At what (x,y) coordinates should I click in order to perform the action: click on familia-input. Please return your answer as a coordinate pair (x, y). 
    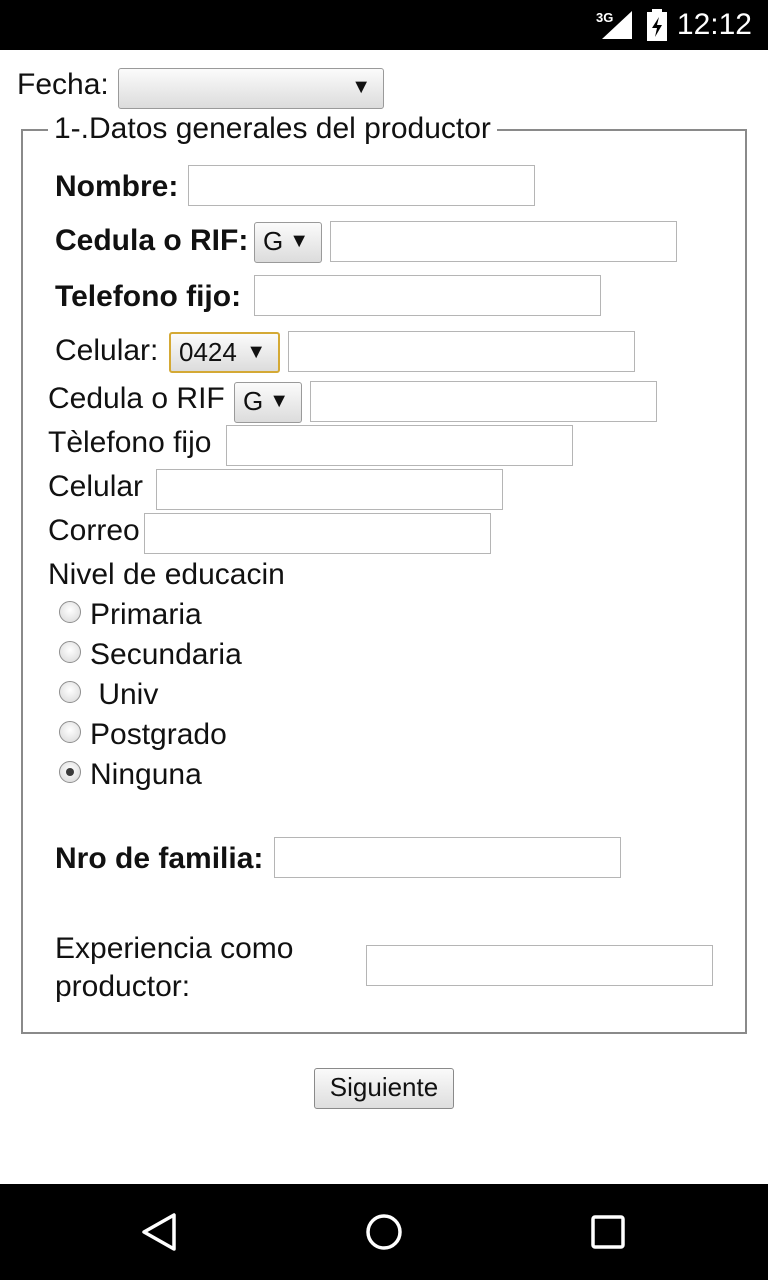
    Looking at the image, I should click on (447, 857).